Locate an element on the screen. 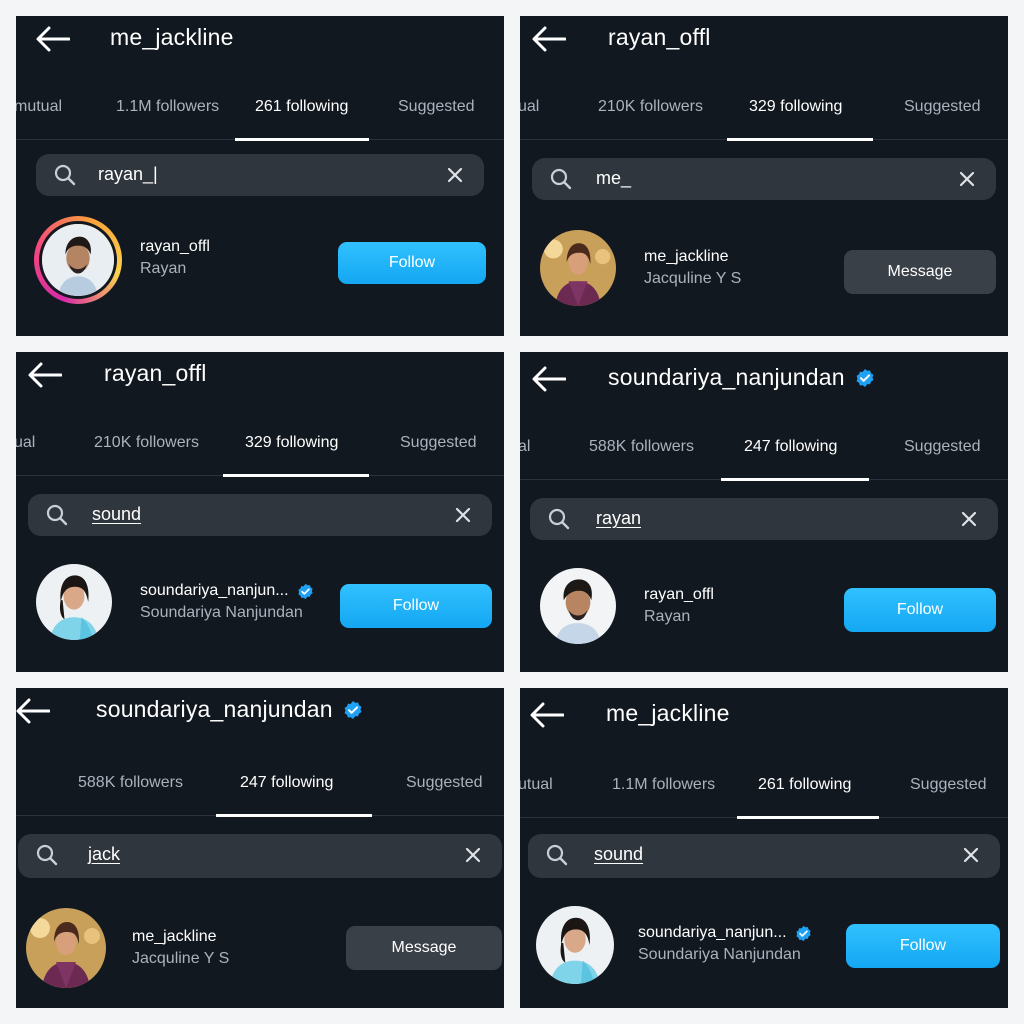 The width and height of the screenshot is (1024, 1024). search-input: jack is located at coordinates (104, 854).